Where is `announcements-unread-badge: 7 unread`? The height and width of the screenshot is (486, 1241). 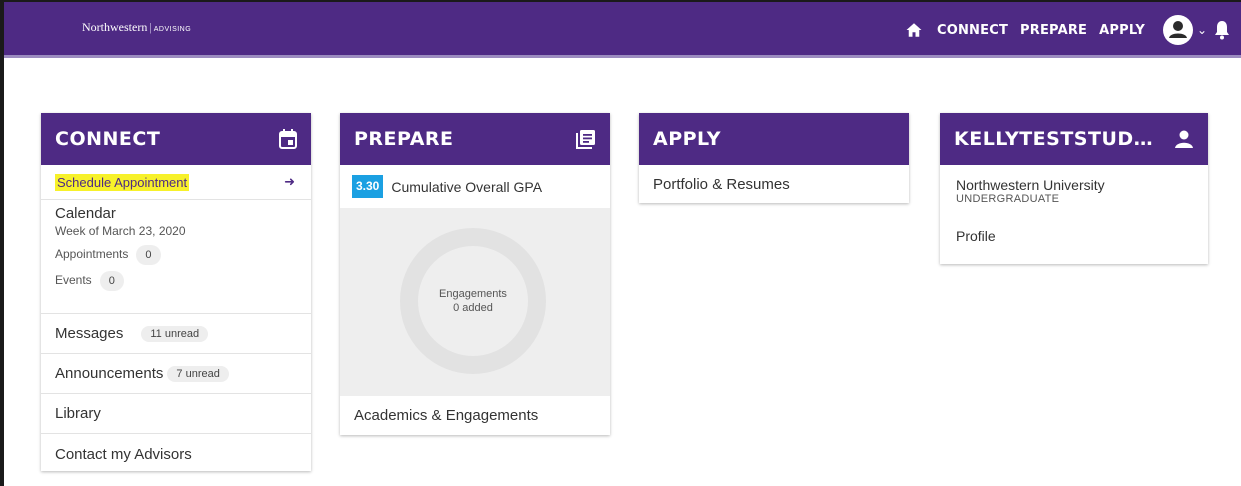 announcements-unread-badge: 7 unread is located at coordinates (198, 373).